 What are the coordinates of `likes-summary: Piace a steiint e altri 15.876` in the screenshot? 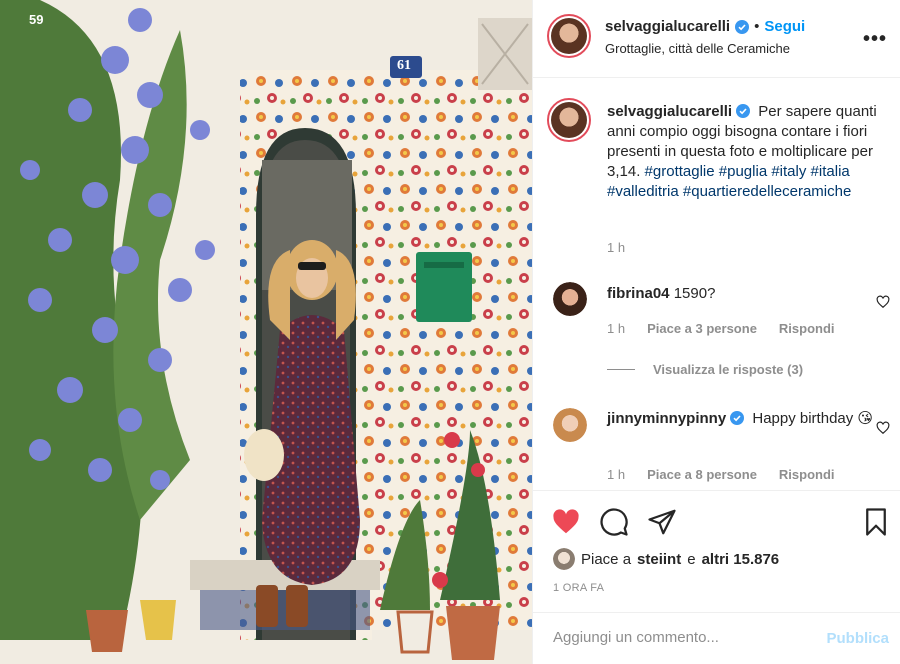 It's located at (666, 559).